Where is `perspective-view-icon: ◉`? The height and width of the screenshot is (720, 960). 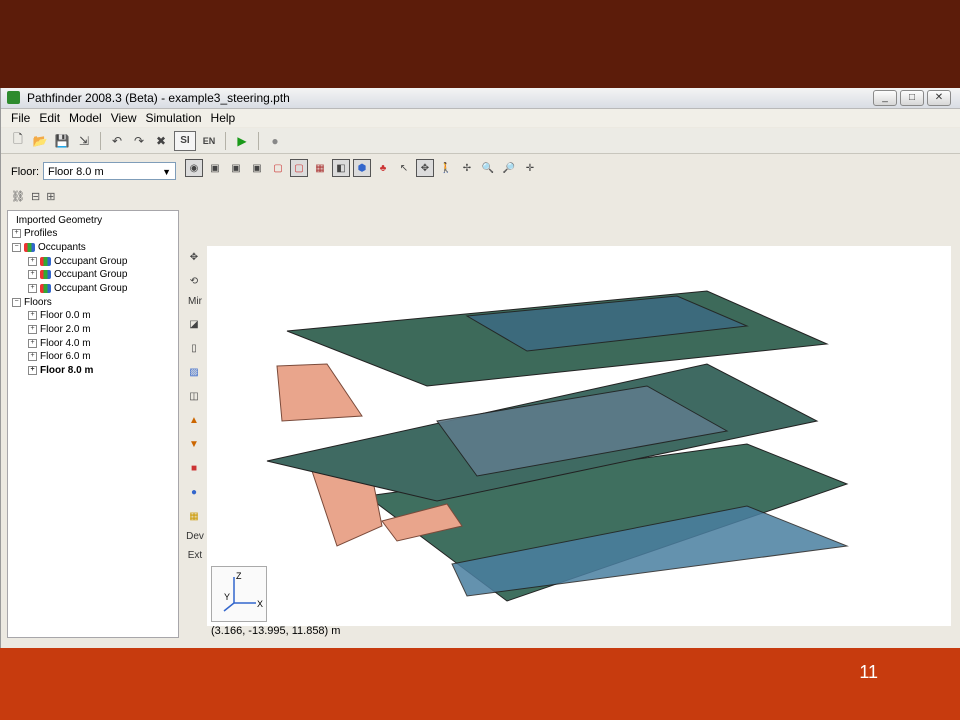 perspective-view-icon: ◉ is located at coordinates (194, 168).